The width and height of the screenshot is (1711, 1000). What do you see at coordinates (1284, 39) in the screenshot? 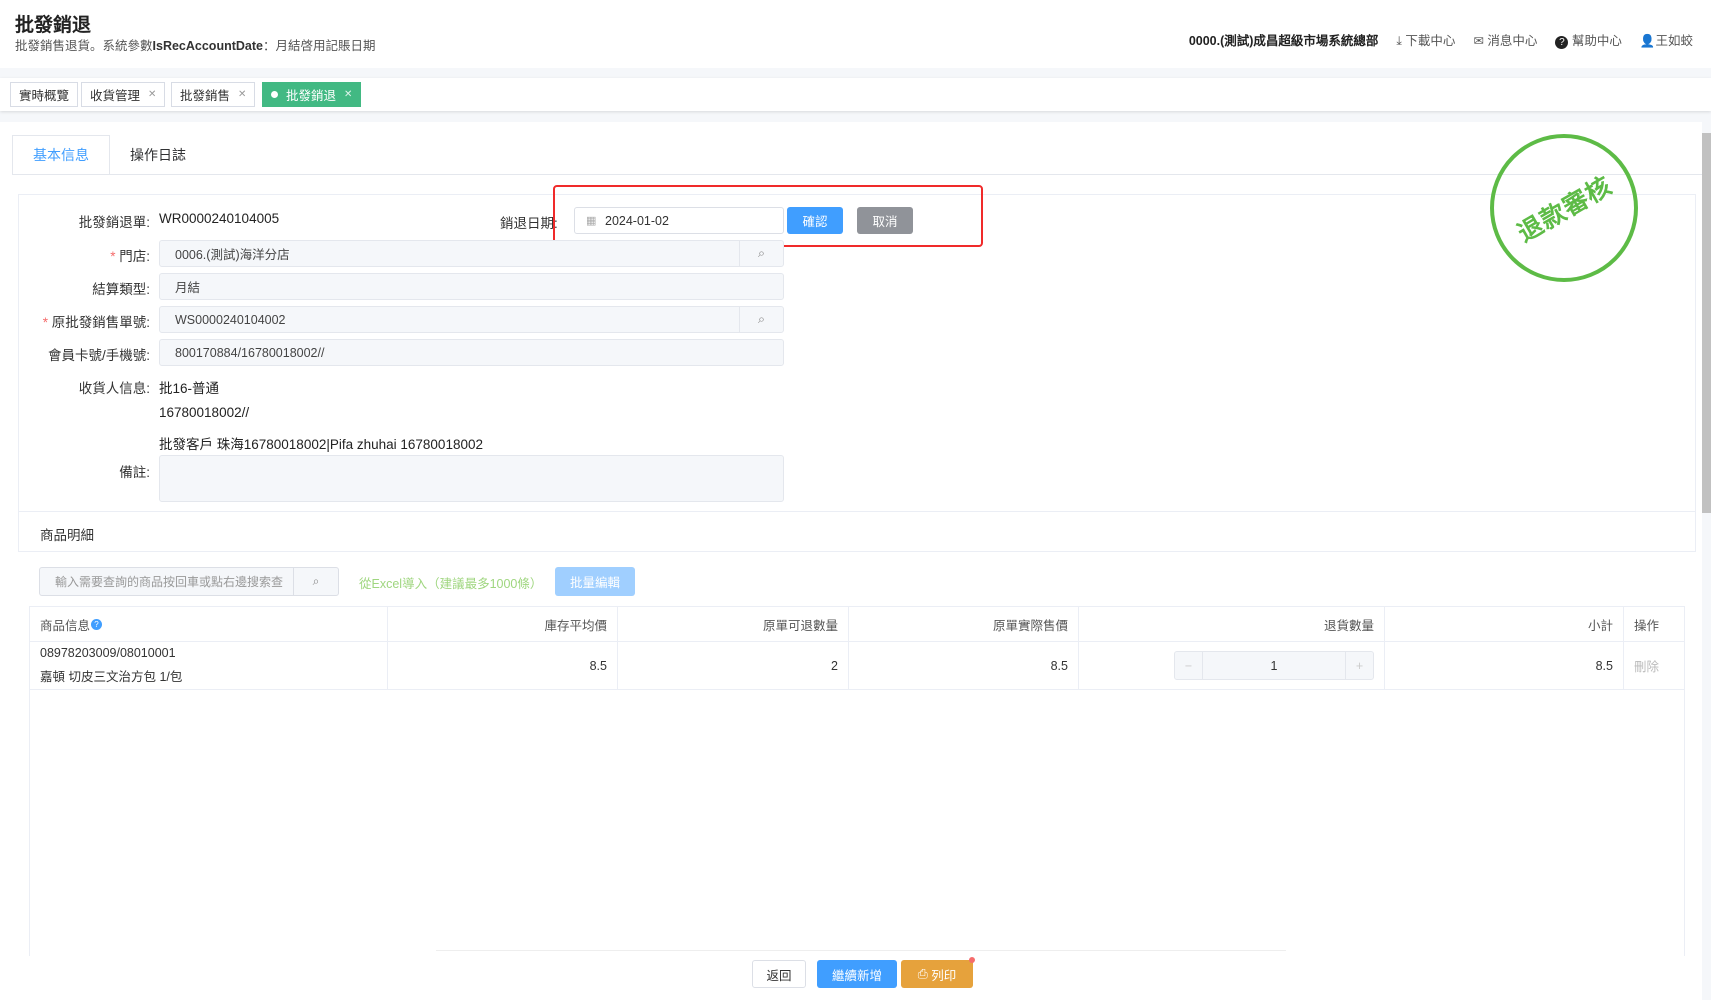
I see `org-name: 0000.(測試)成昌超級市場系統總部` at bounding box center [1284, 39].